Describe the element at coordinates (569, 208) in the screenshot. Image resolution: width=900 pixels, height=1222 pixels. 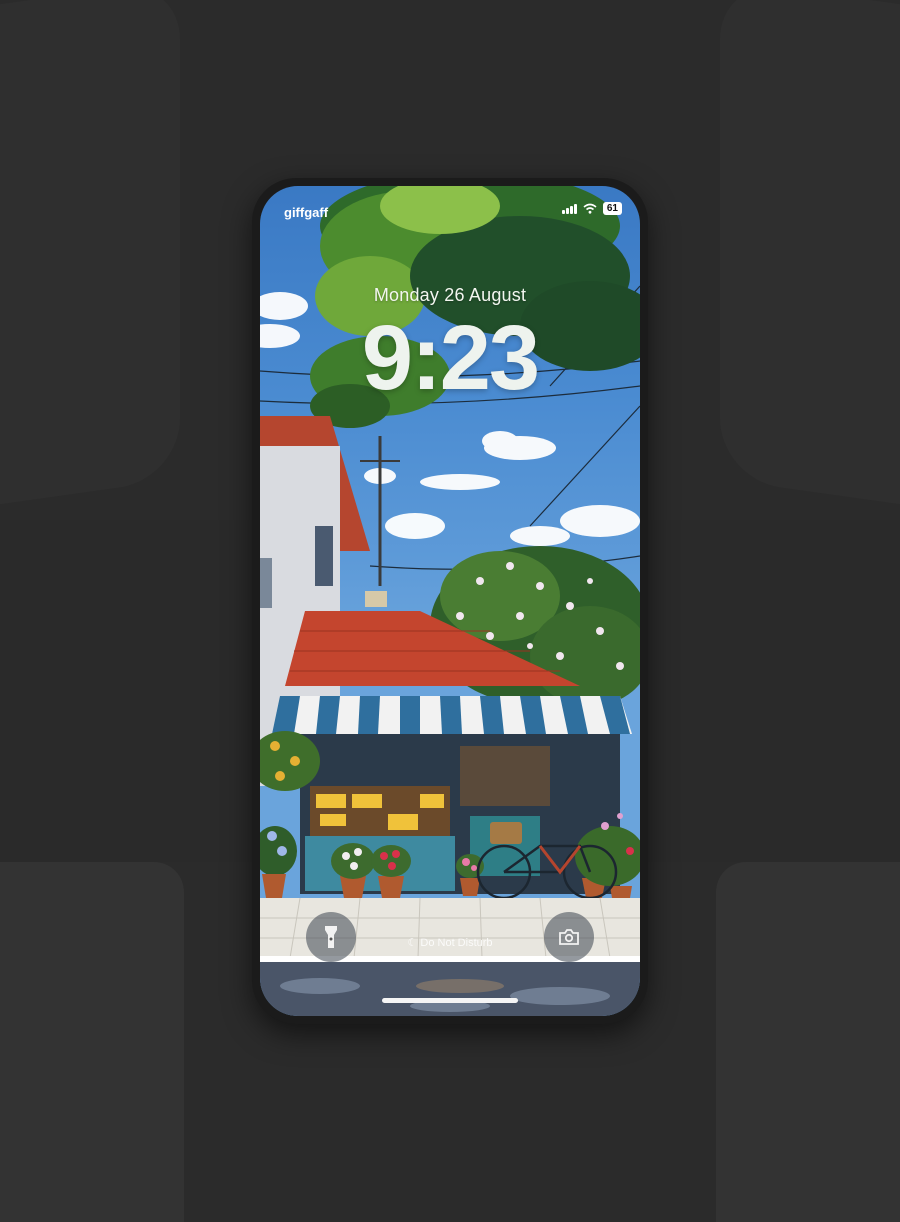
I see `signal-bars-icon` at that location.